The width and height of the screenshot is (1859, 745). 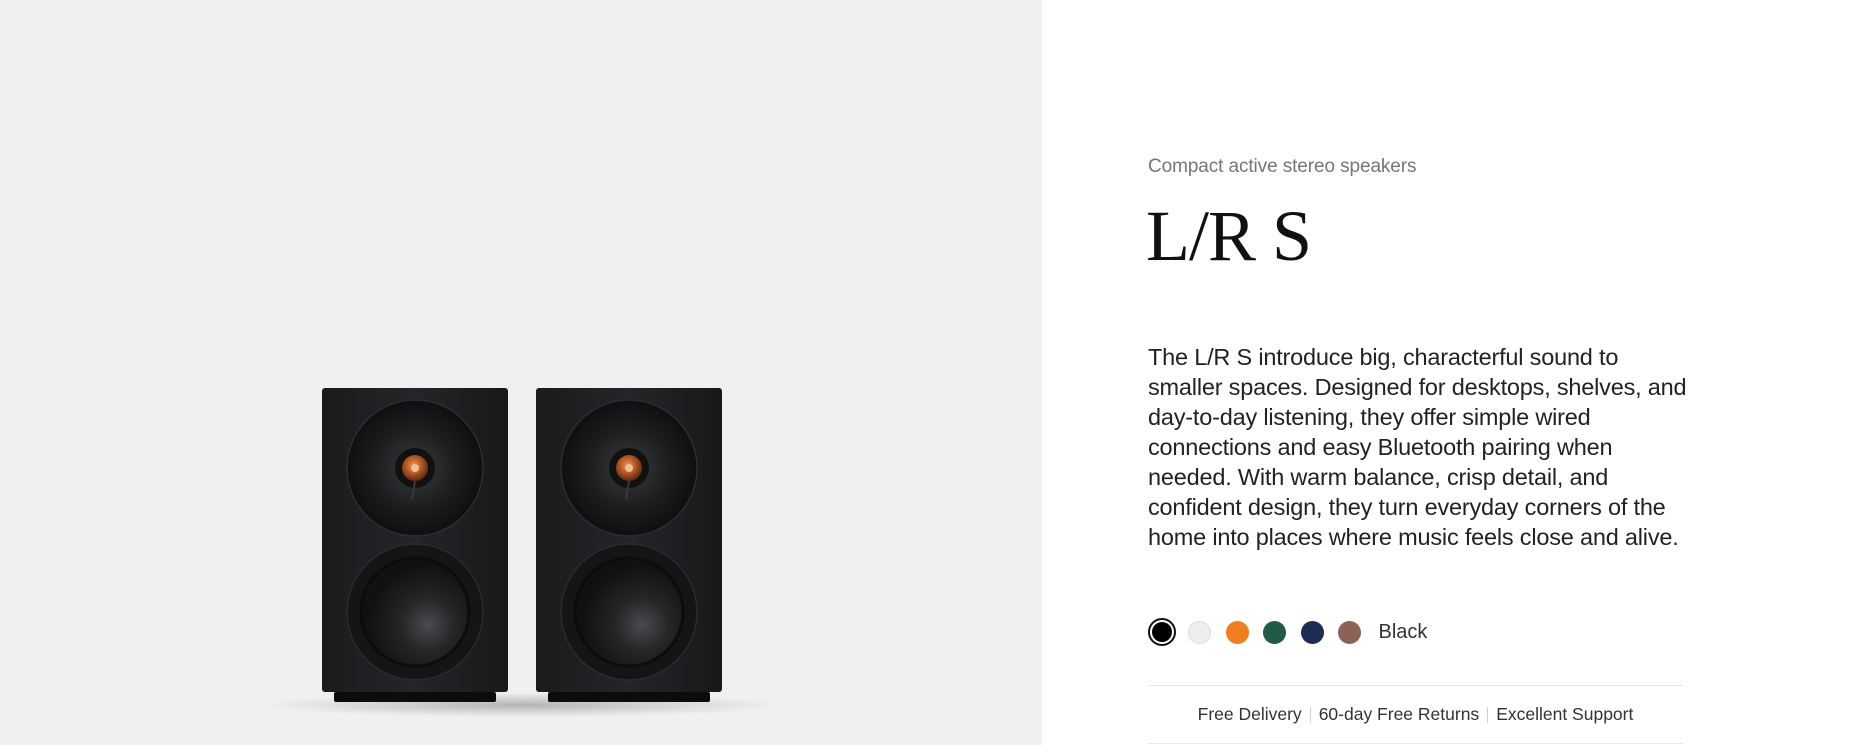 What do you see at coordinates (522, 552) in the screenshot?
I see `speaker-pair-image` at bounding box center [522, 552].